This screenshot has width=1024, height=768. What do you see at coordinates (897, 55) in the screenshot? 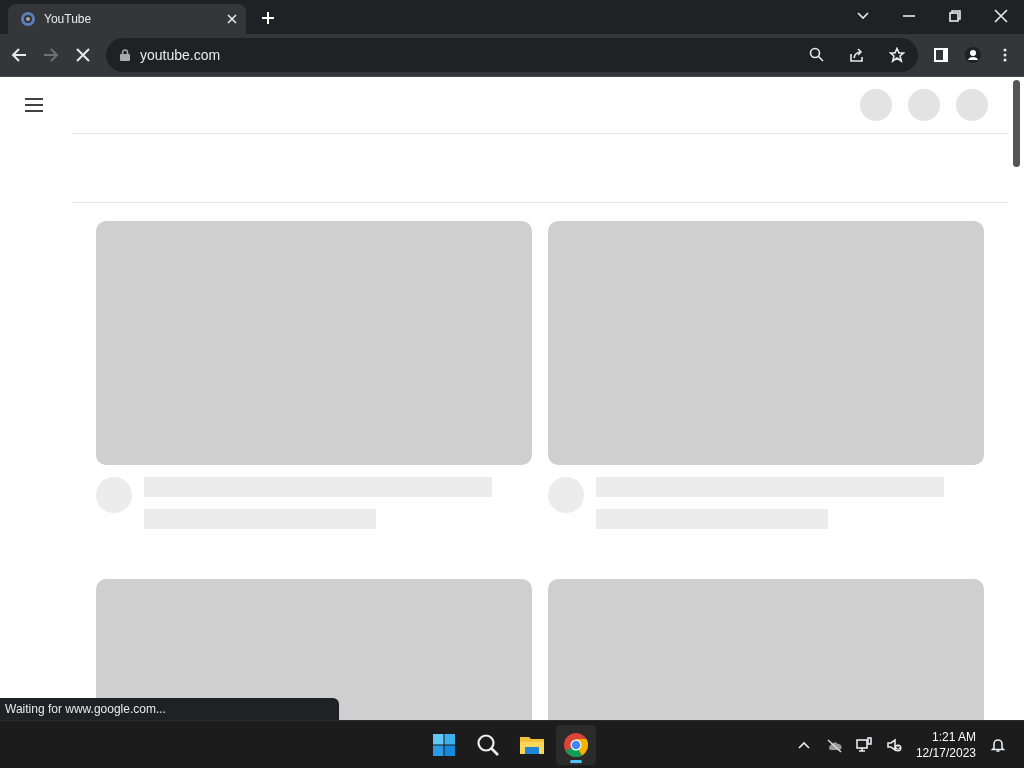
I see `star-icon` at bounding box center [897, 55].